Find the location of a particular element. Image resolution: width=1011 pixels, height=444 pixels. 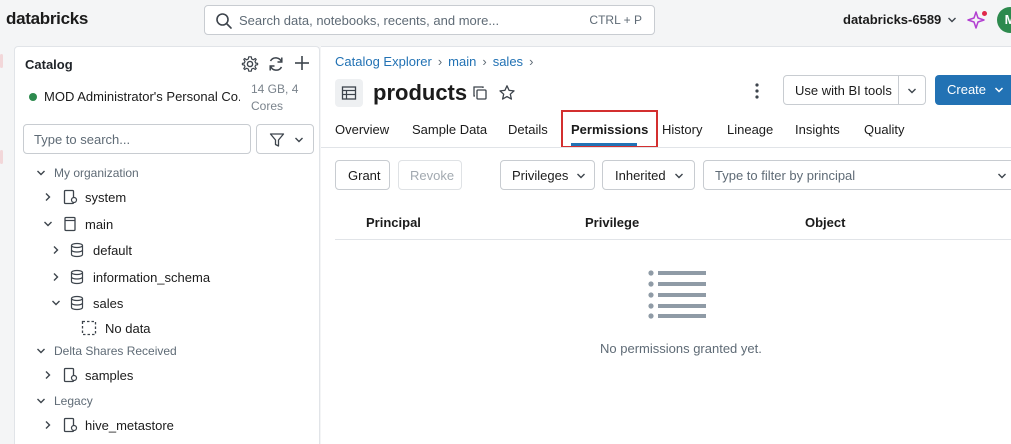

bi-tools-label: Use with BI tools is located at coordinates (843, 90).